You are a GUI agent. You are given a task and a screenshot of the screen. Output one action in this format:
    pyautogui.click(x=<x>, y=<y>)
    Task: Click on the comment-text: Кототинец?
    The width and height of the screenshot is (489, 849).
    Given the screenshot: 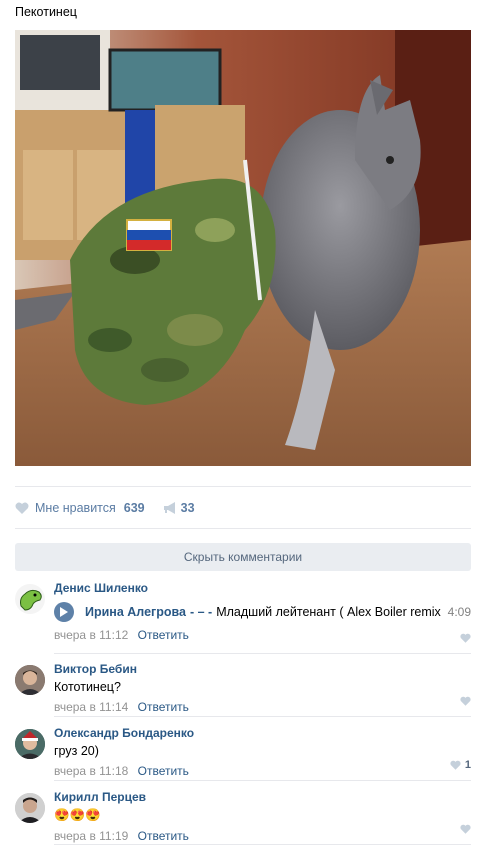 What is the action you would take?
    pyautogui.click(x=87, y=687)
    